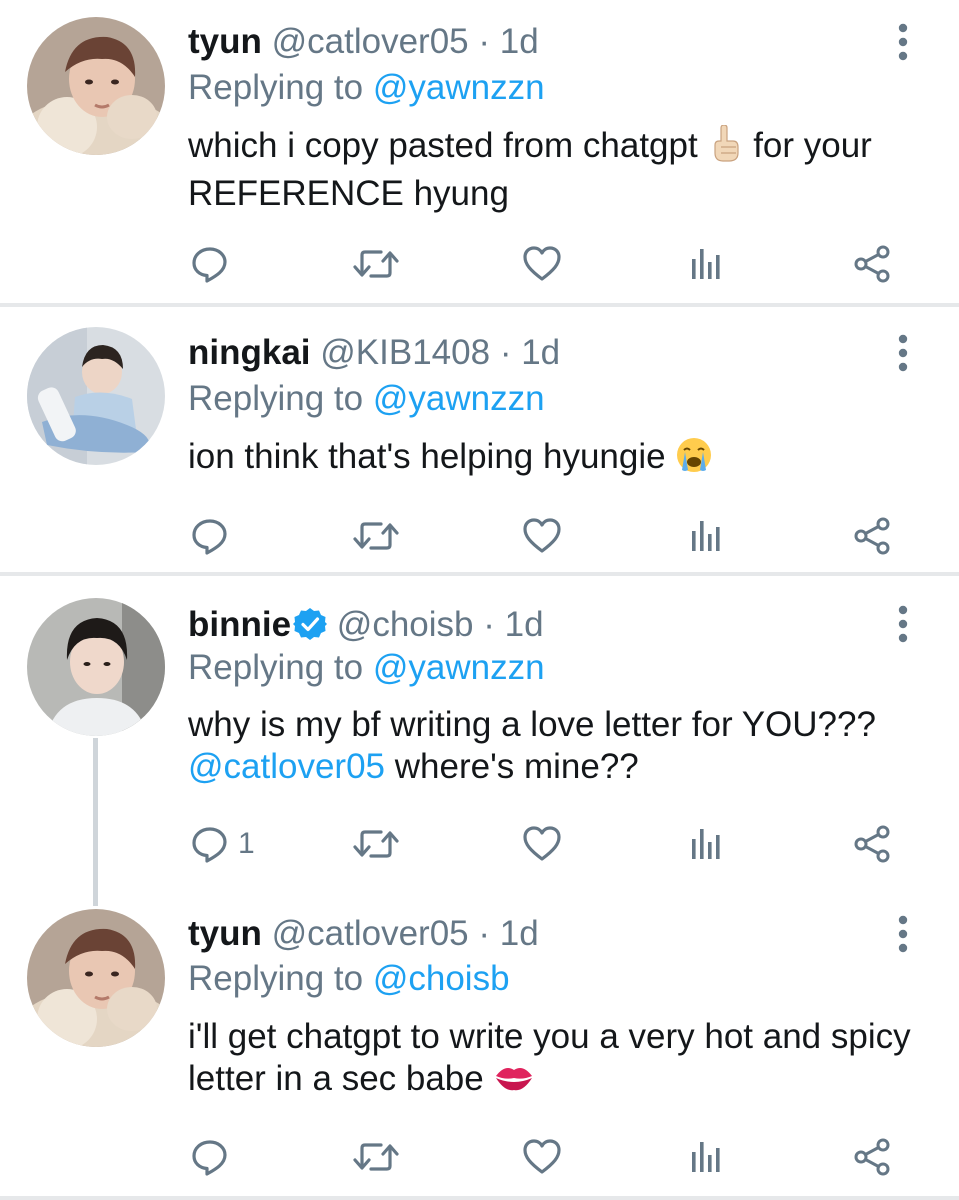 This screenshot has width=959, height=1200. I want to click on tweet-text-part: where's mine??, so click(516, 766).